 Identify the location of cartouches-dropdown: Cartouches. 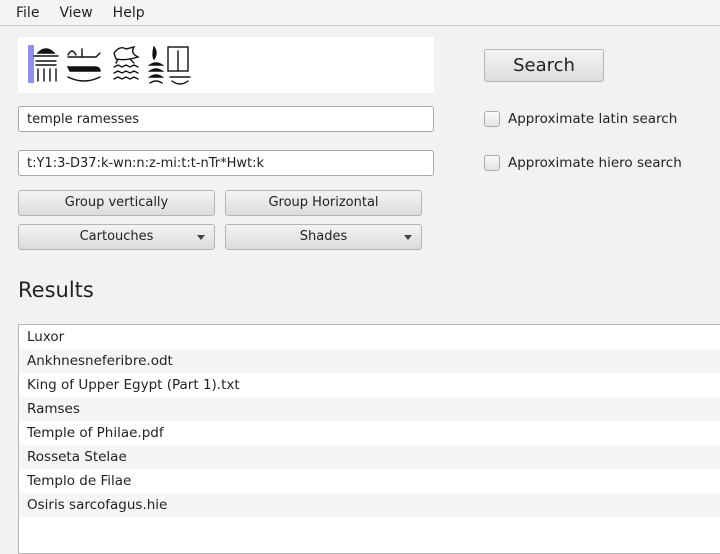
(116, 237).